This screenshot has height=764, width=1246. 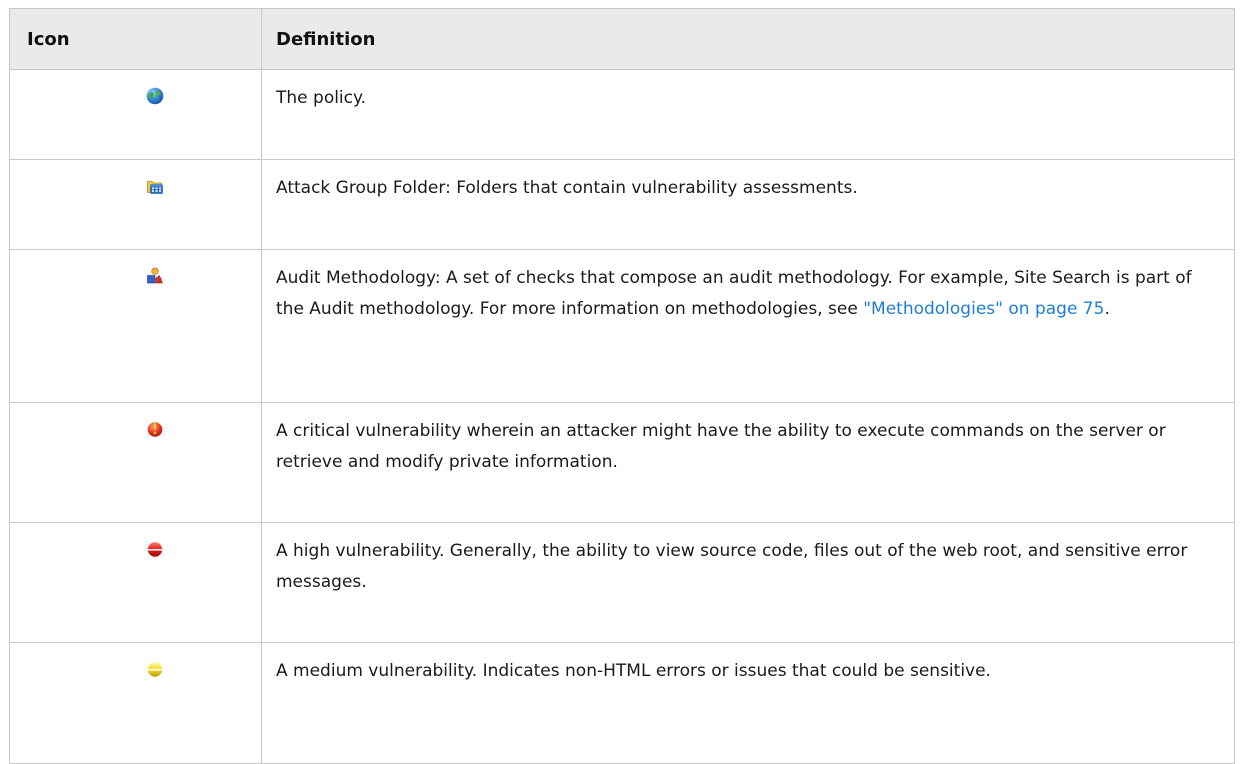 What do you see at coordinates (155, 549) in the screenshot?
I see `high-vulnerability-icon` at bounding box center [155, 549].